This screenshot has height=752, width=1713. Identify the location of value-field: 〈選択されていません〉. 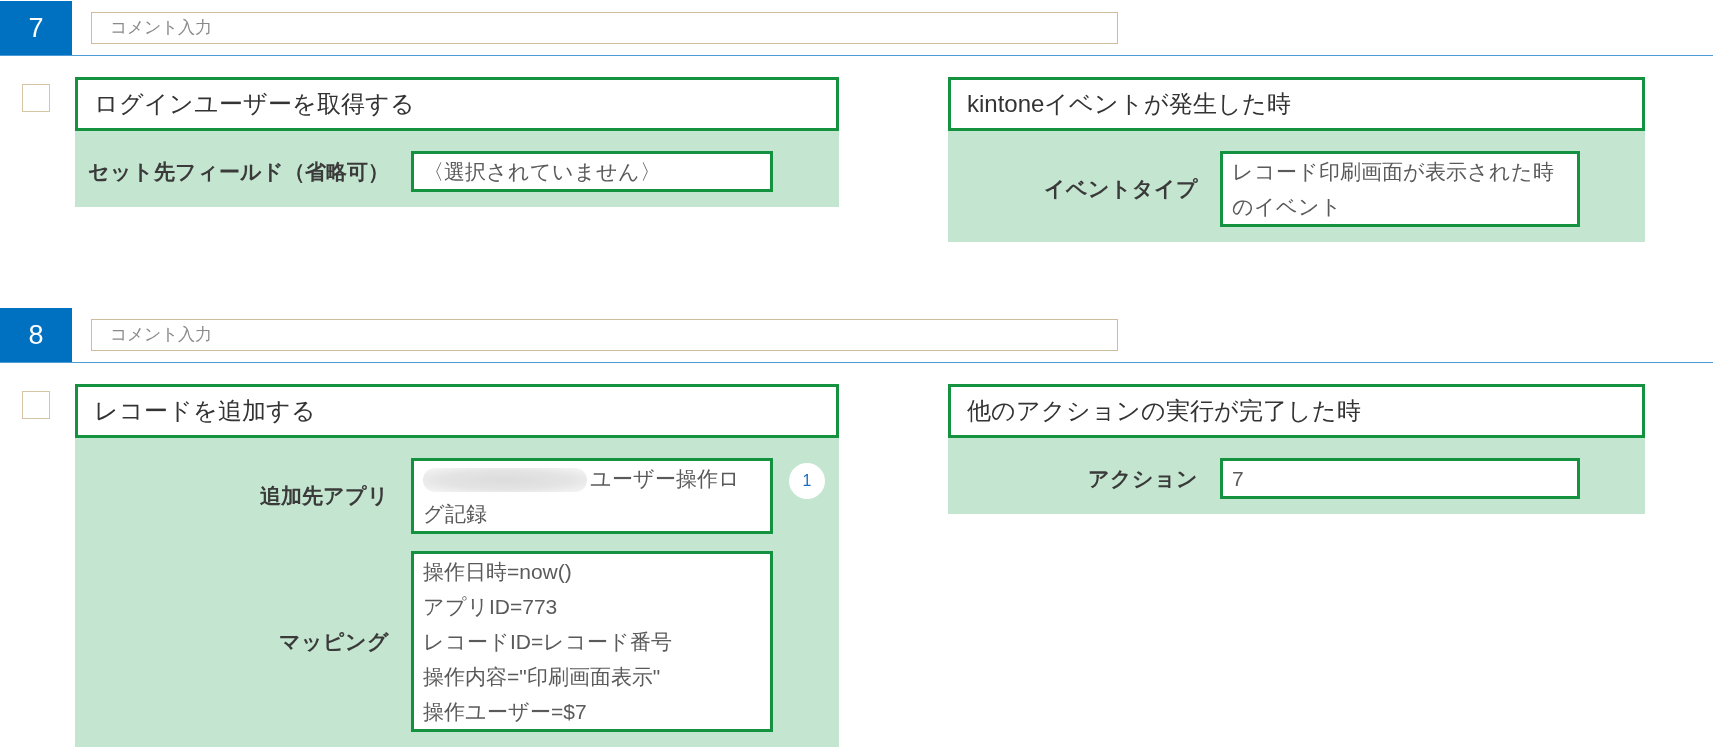
(592, 171).